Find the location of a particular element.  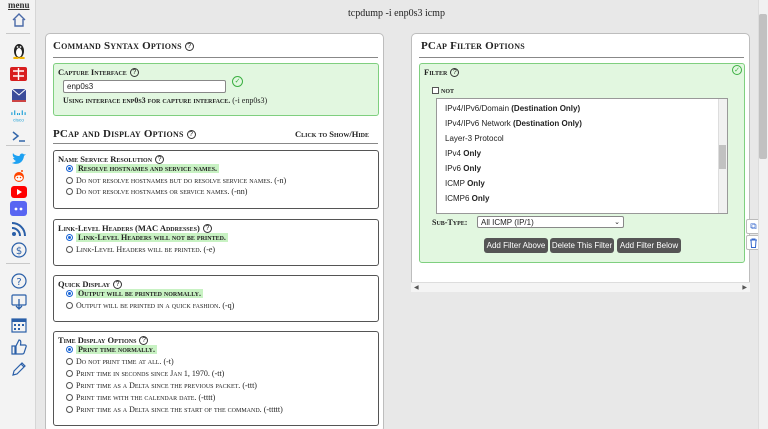

listbox-scrollbar is located at coordinates (722, 156).